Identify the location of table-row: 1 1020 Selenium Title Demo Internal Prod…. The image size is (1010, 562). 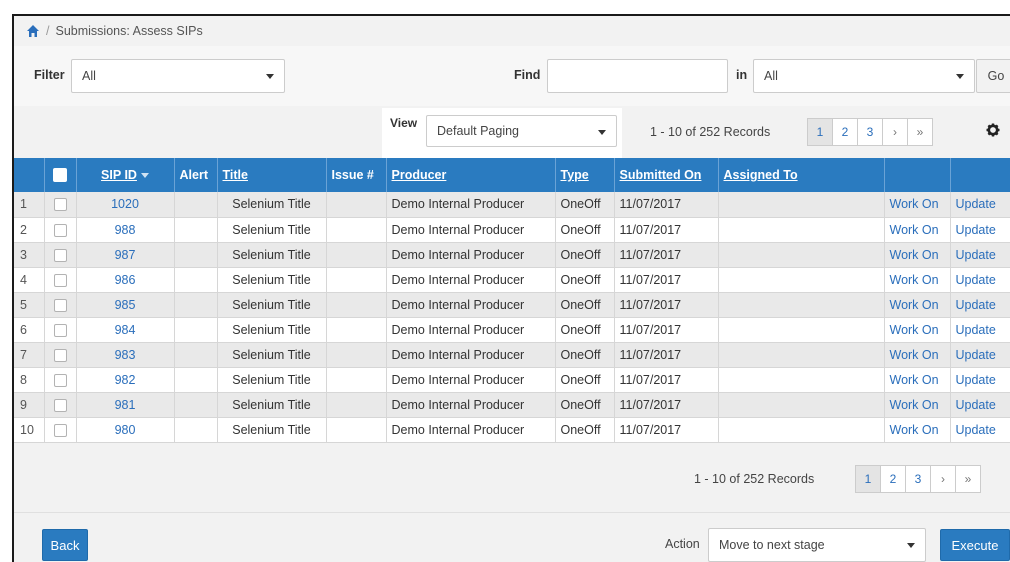
(512, 205).